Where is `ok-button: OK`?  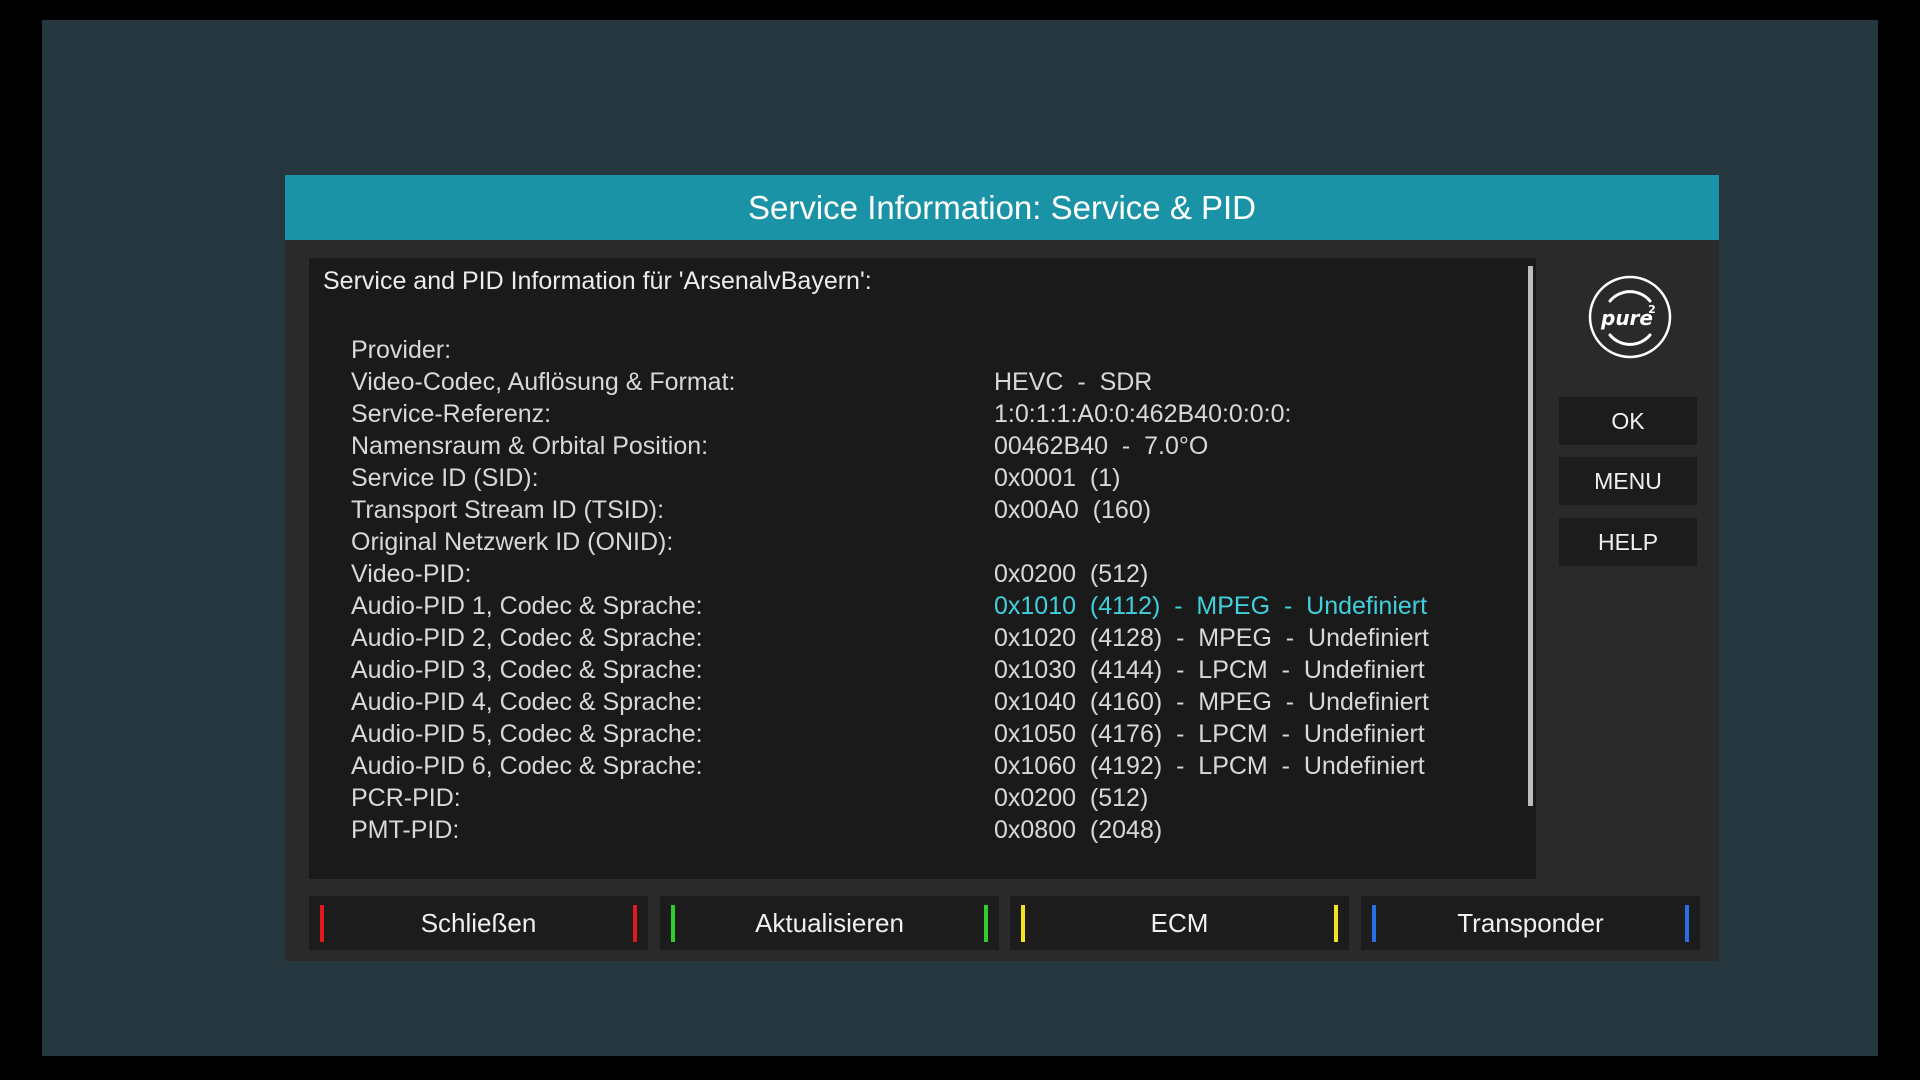 ok-button: OK is located at coordinates (1628, 421).